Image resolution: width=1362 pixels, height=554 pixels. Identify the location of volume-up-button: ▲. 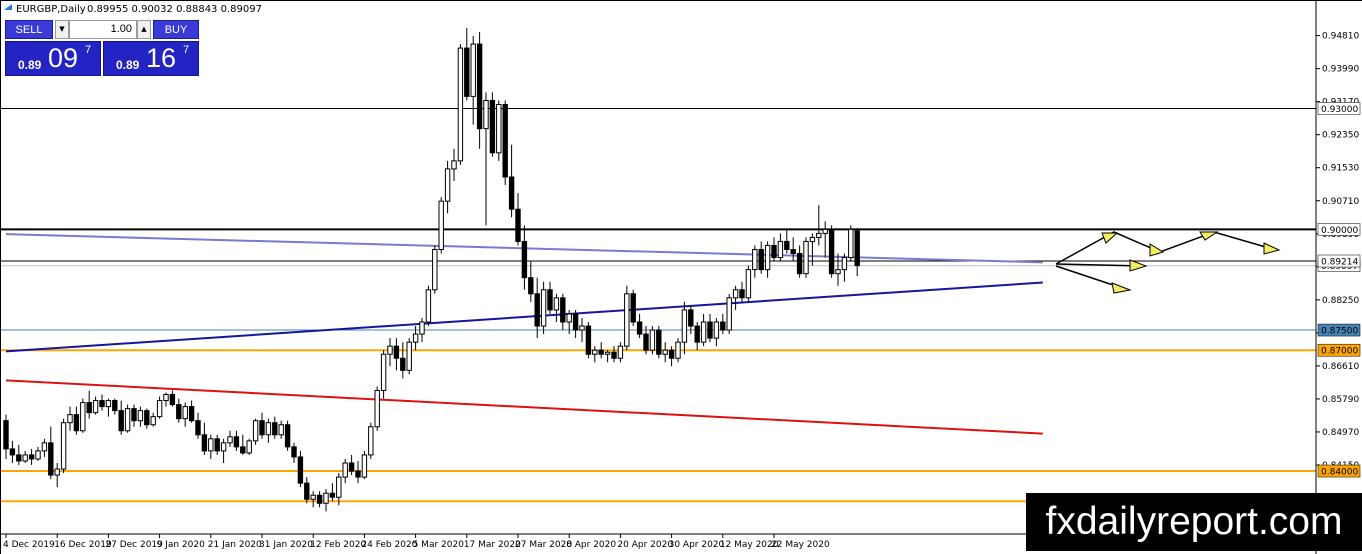
(144, 29).